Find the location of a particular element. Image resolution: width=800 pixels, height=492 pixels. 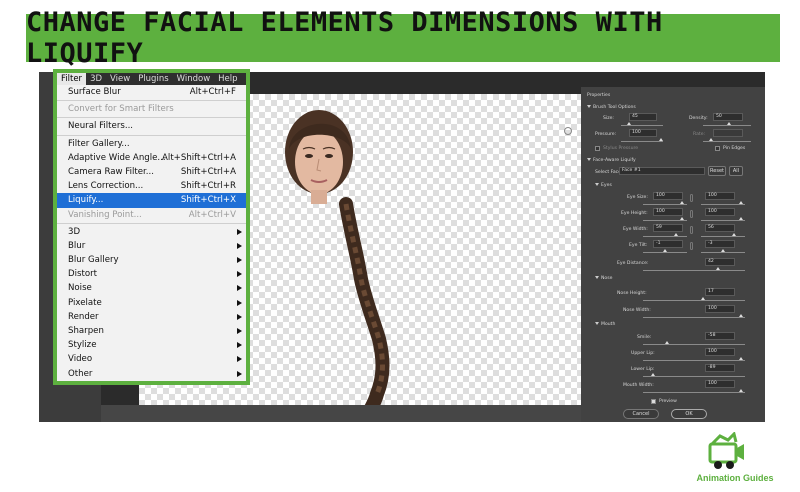

eyes-heading: Eyes is located at coordinates (603, 185).